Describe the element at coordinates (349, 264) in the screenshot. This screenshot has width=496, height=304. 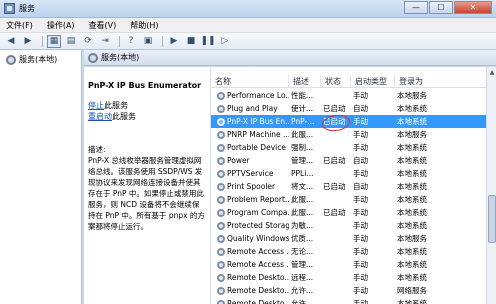
I see `service-row: Remote Access ... 管理... 手动 本地系统` at that location.